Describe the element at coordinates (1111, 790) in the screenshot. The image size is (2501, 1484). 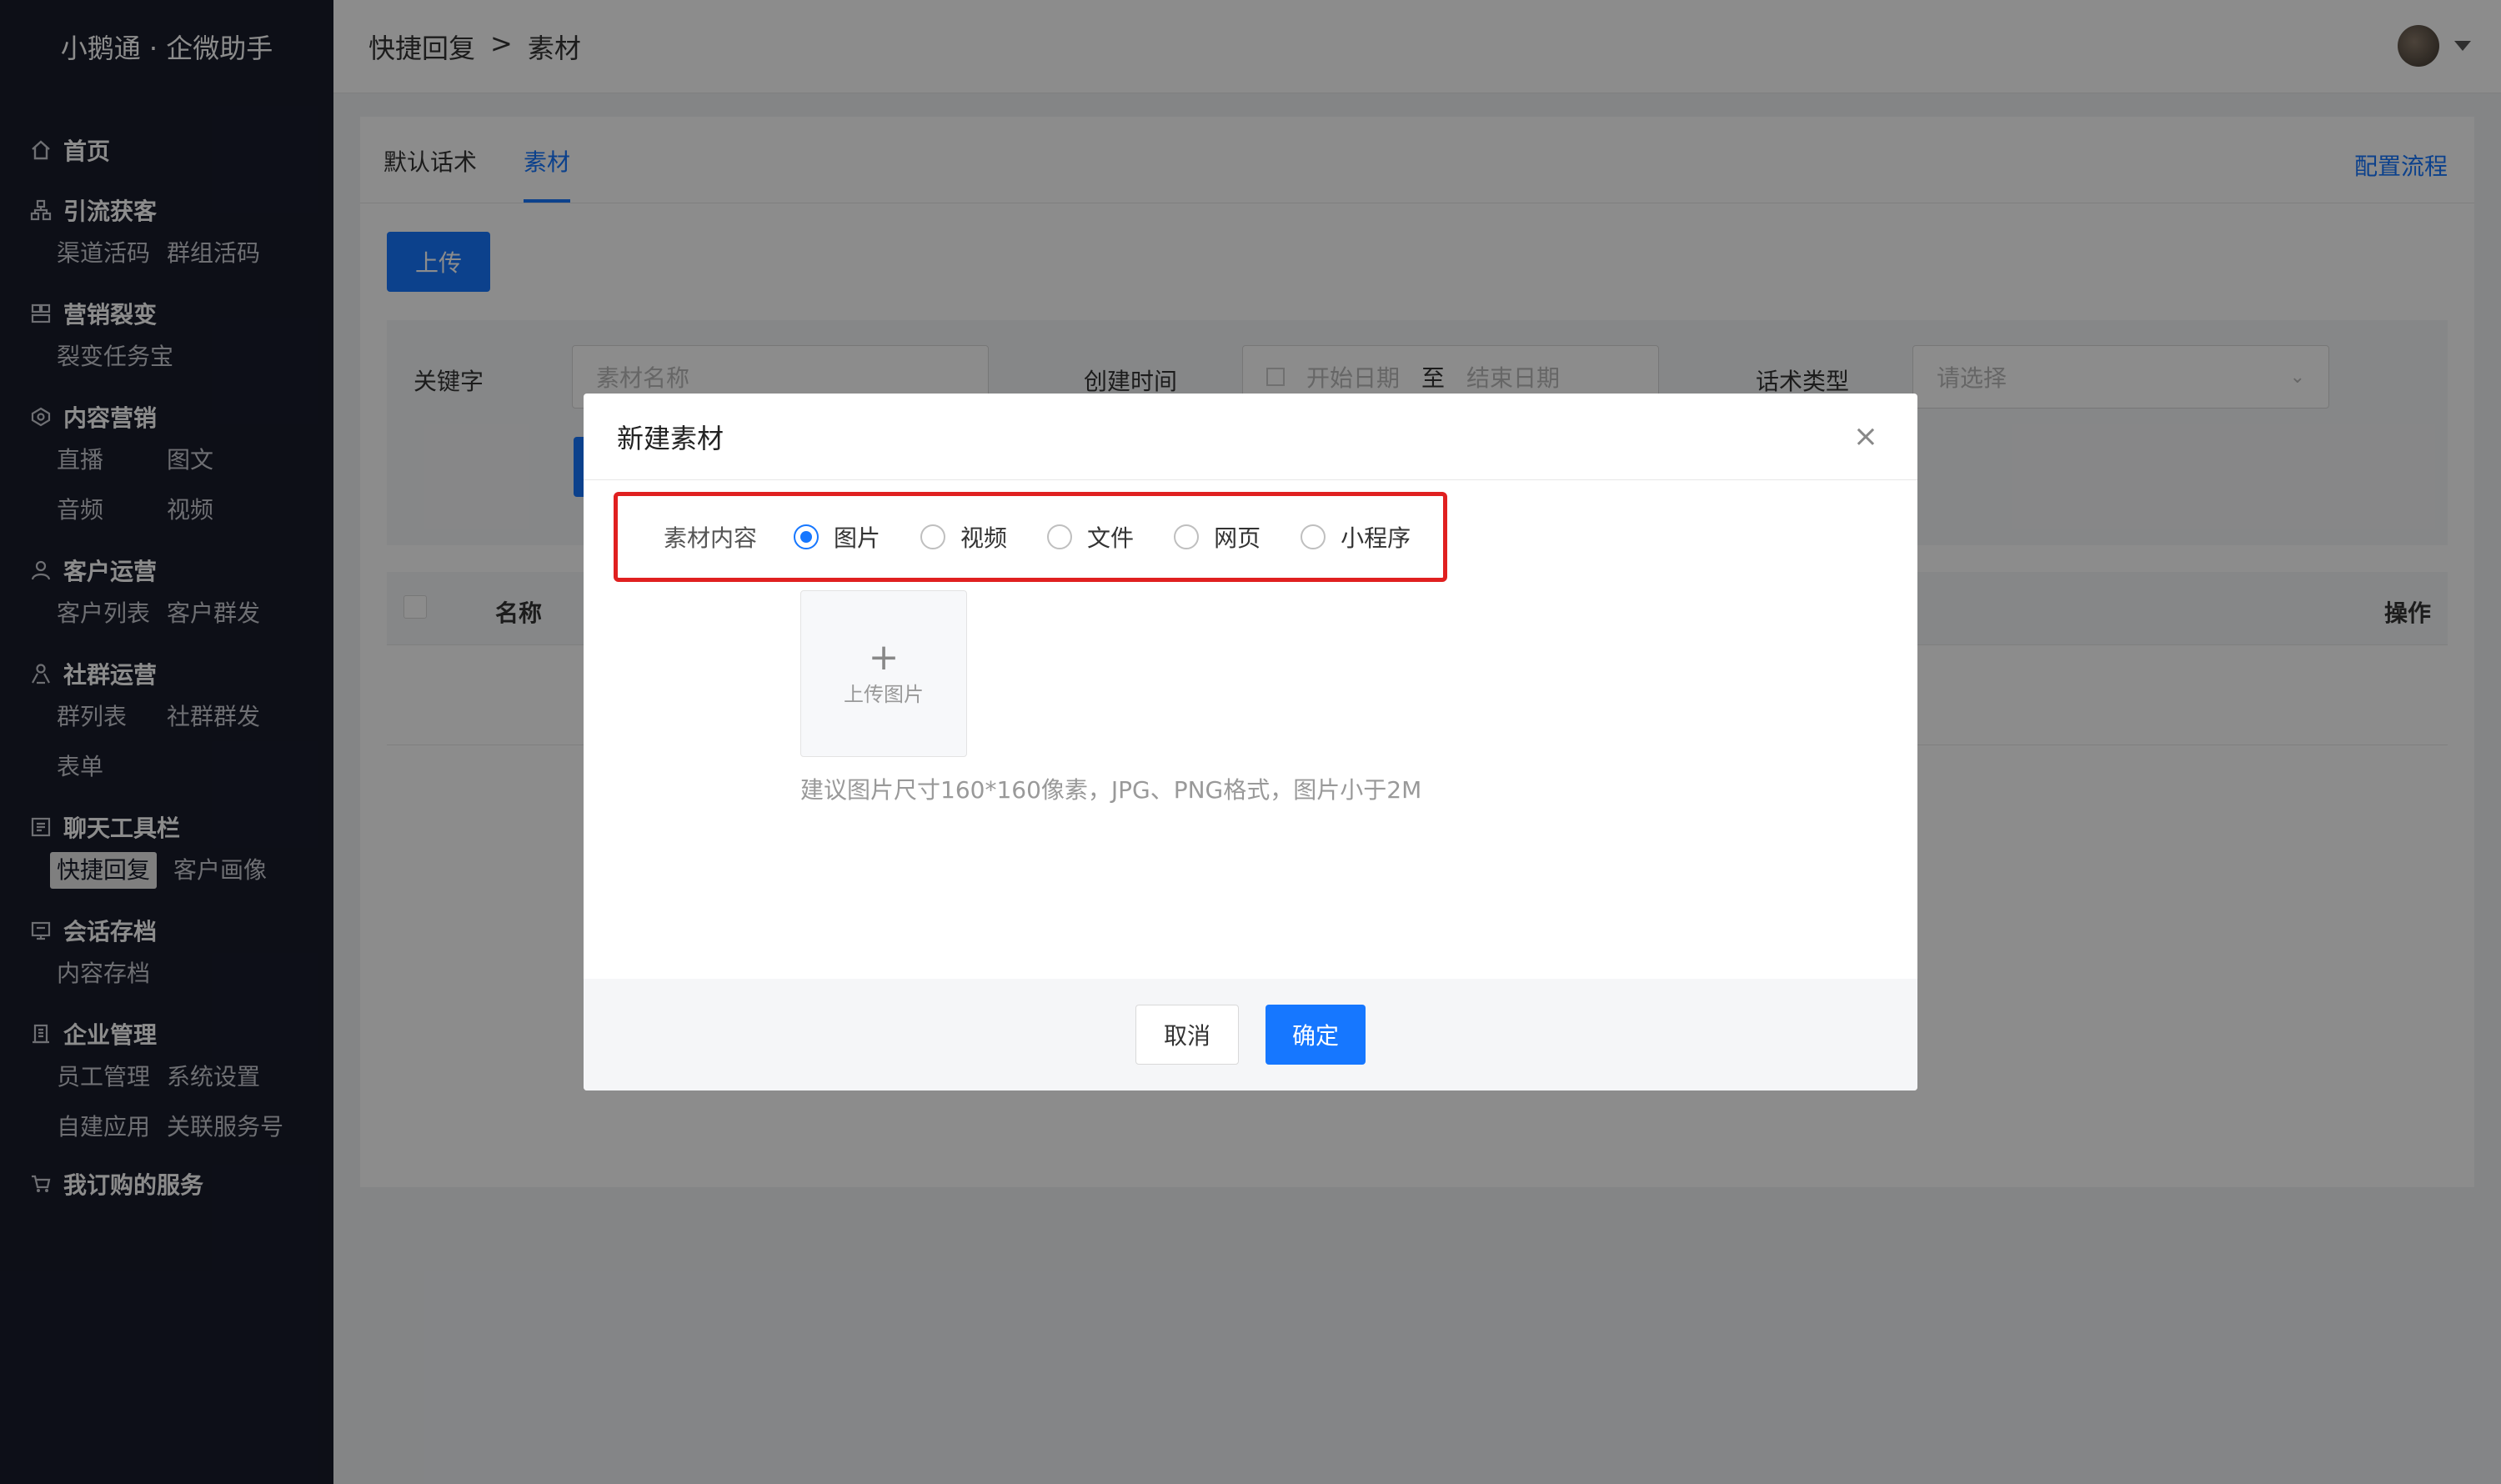
I see `upload-hint: 建议图片尺寸160*160像素，JPG、PNG格式，图片小于2M` at that location.